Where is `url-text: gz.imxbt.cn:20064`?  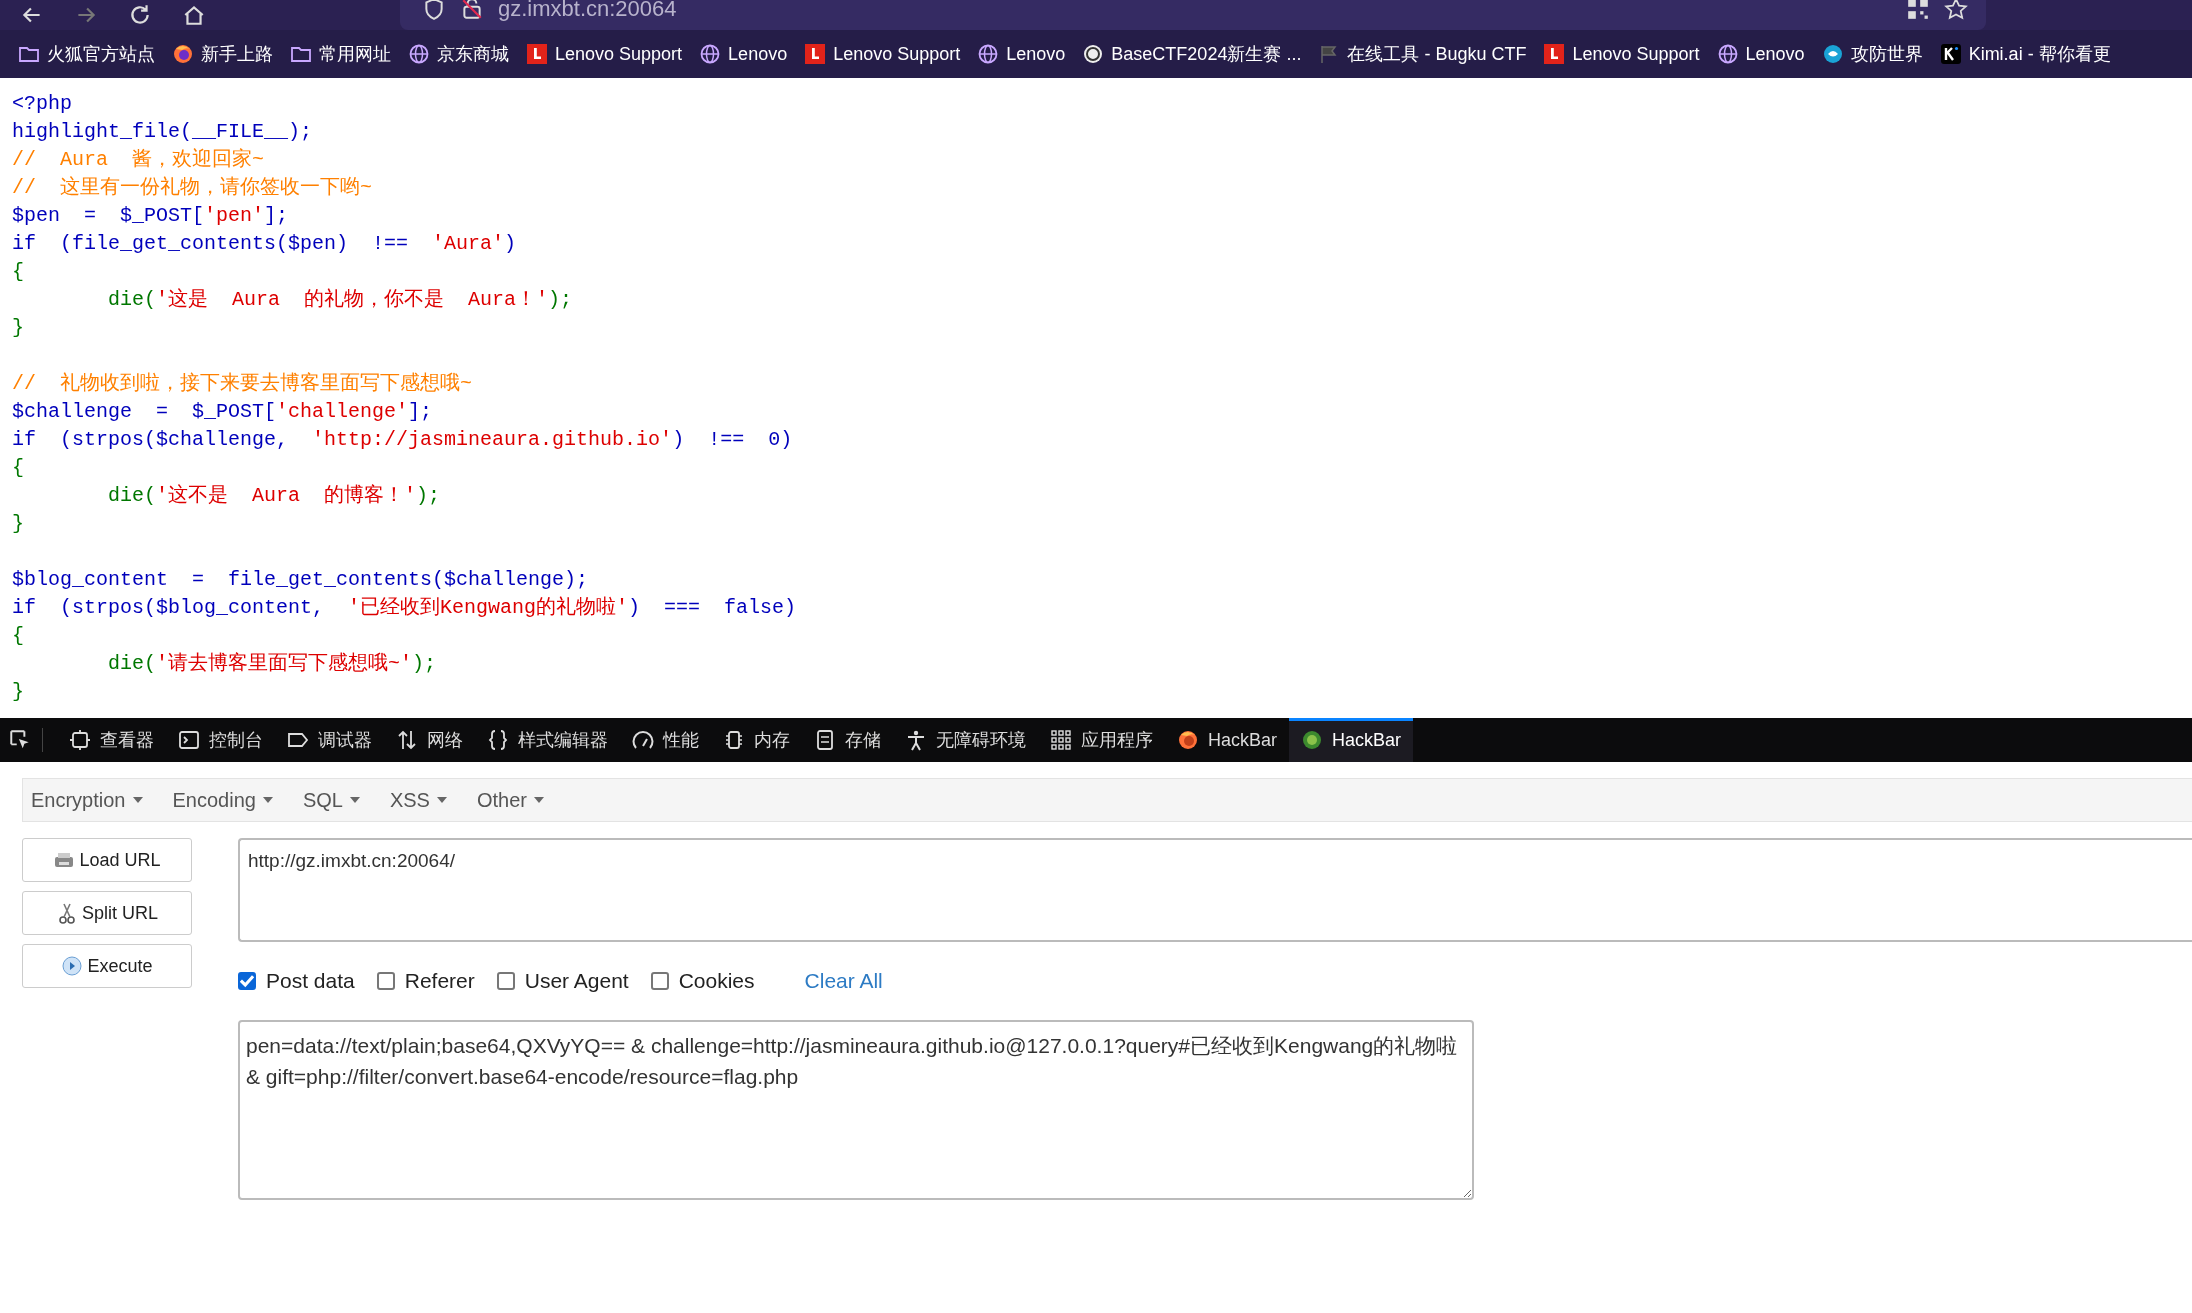 url-text: gz.imxbt.cn:20064 is located at coordinates (587, 11).